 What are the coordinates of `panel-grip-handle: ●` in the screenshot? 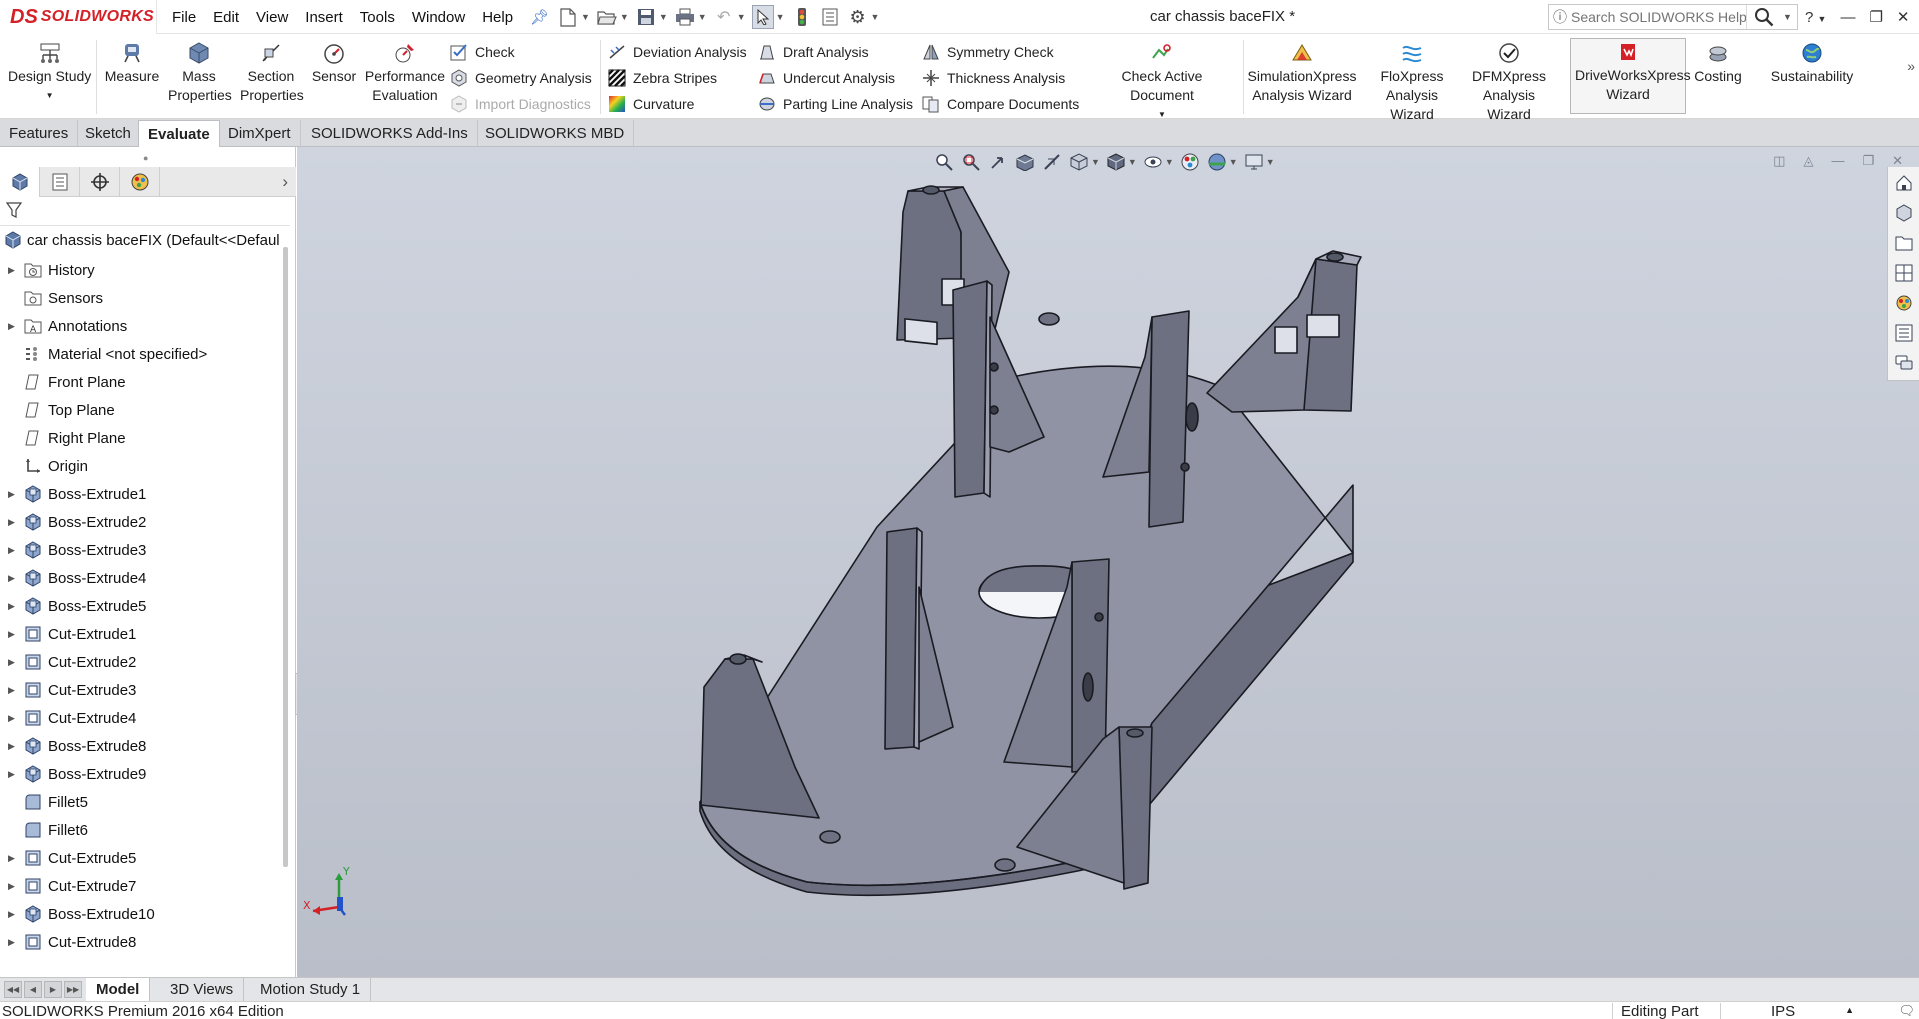 It's located at (145, 158).